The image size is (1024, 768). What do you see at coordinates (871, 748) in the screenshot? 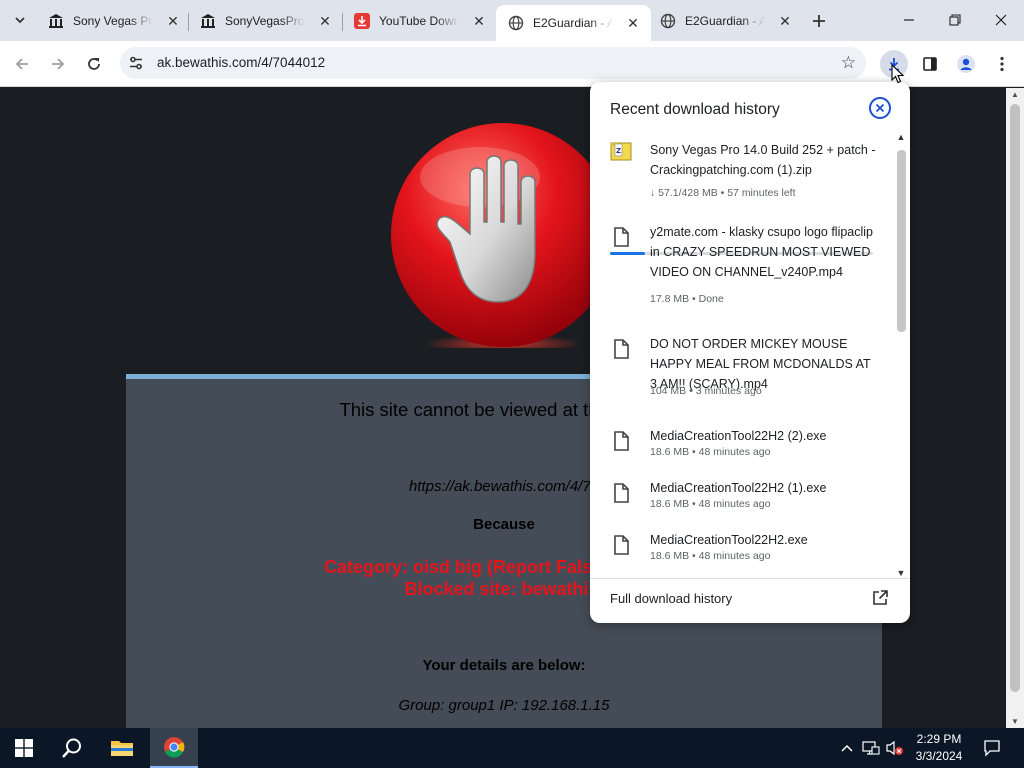
I see `network-status-button` at bounding box center [871, 748].